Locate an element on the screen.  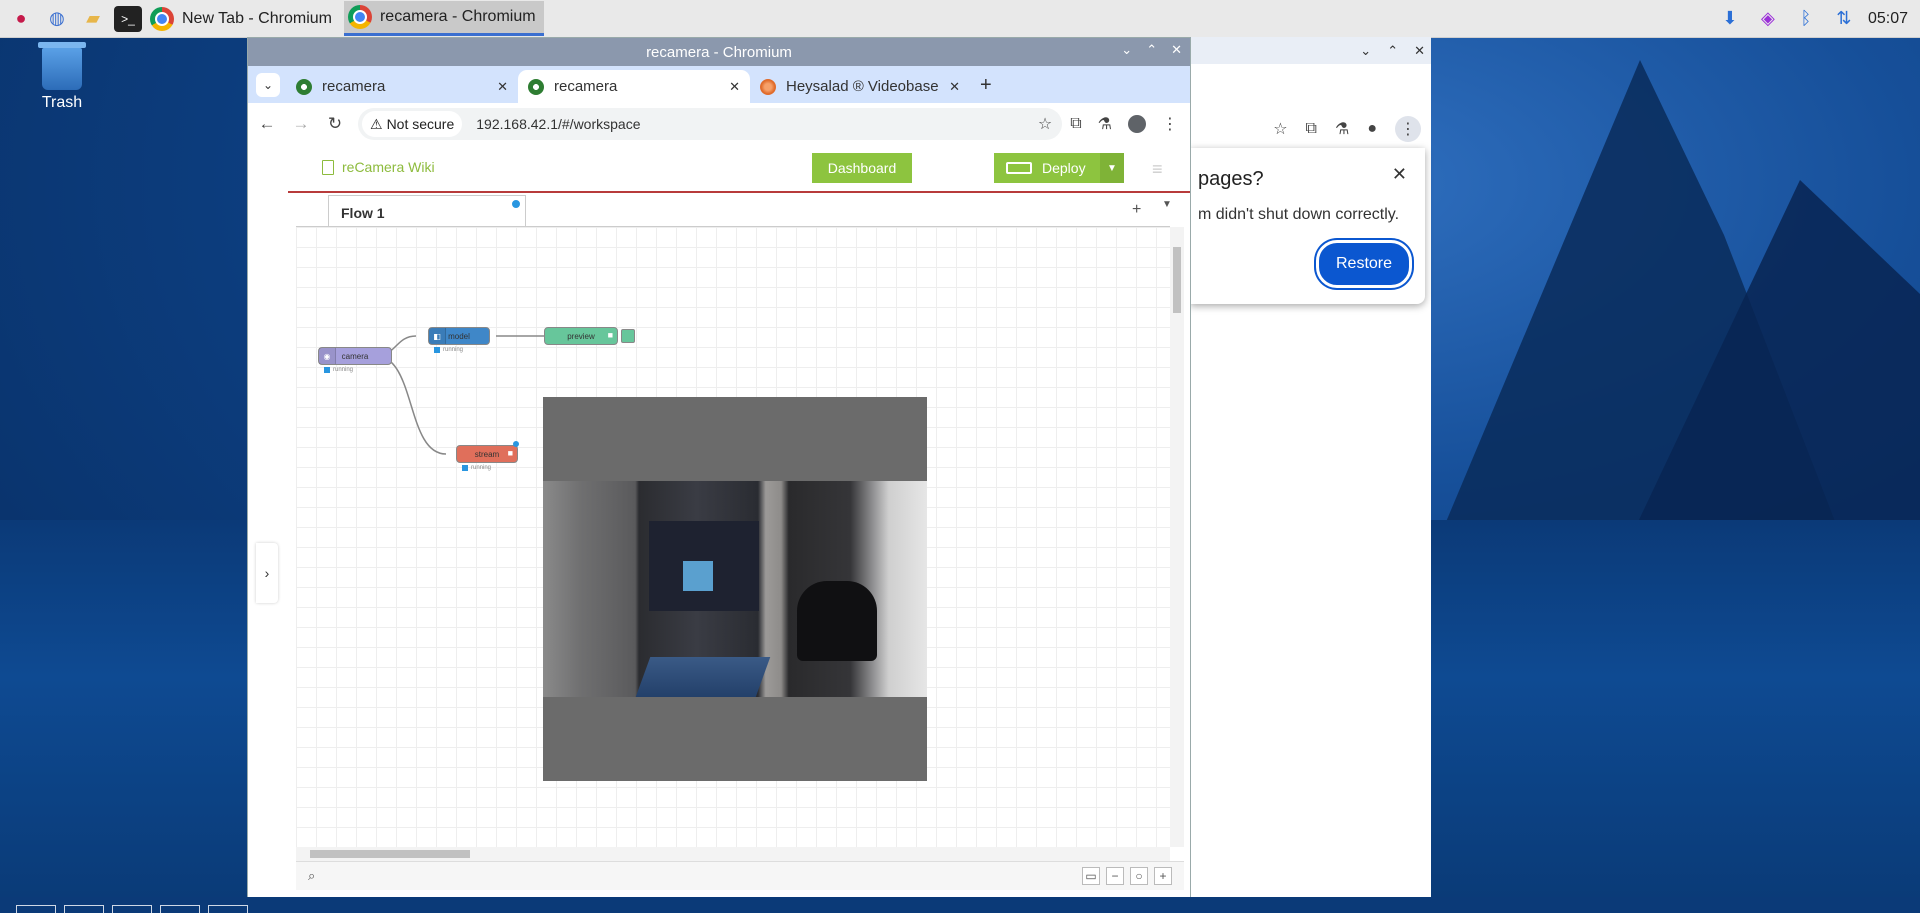
zoom-in-icon: + is located at coordinates (1163, 876).